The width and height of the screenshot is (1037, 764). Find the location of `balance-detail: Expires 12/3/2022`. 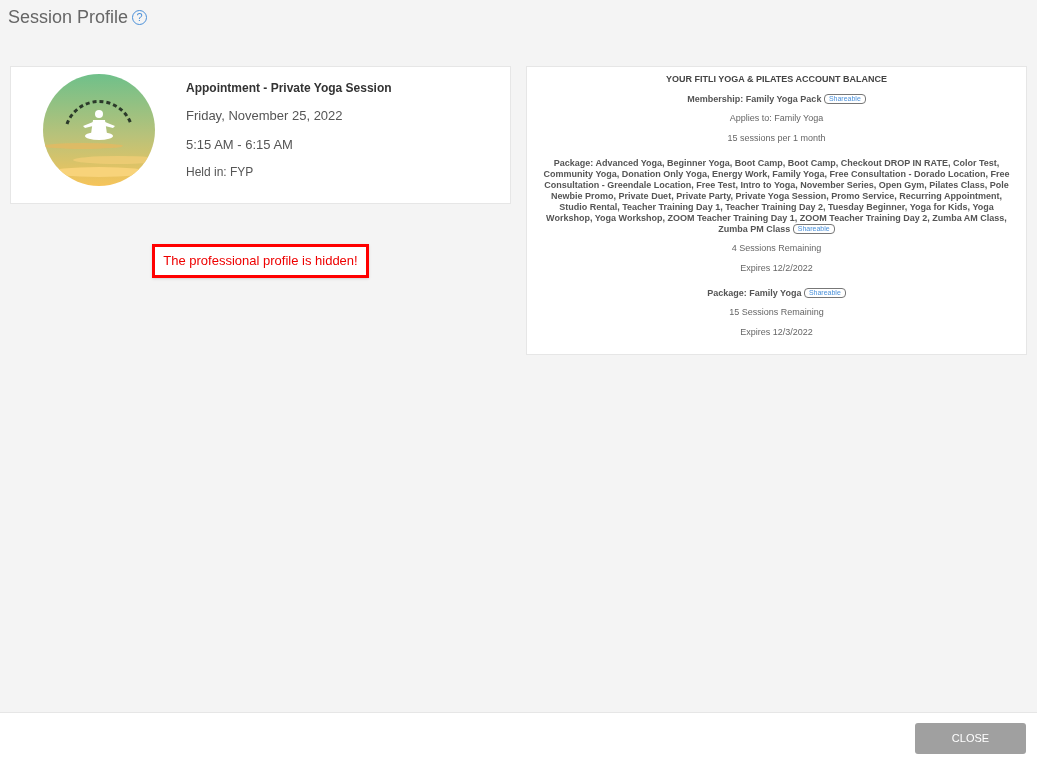

balance-detail: Expires 12/3/2022 is located at coordinates (776, 332).